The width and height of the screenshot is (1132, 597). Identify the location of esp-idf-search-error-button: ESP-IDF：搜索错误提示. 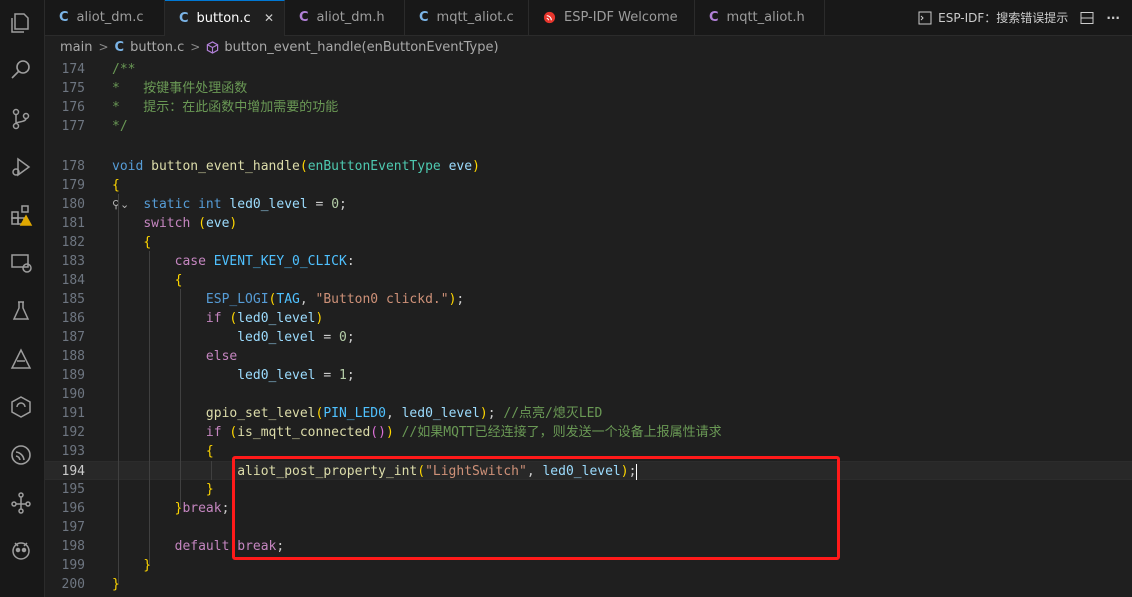
(993, 17).